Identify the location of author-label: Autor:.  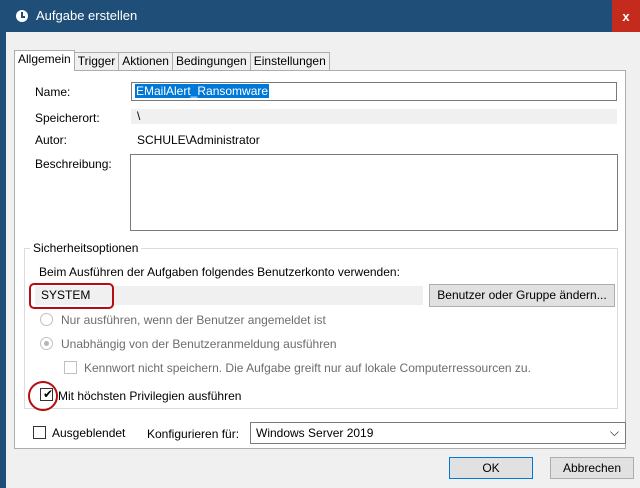
(51, 140).